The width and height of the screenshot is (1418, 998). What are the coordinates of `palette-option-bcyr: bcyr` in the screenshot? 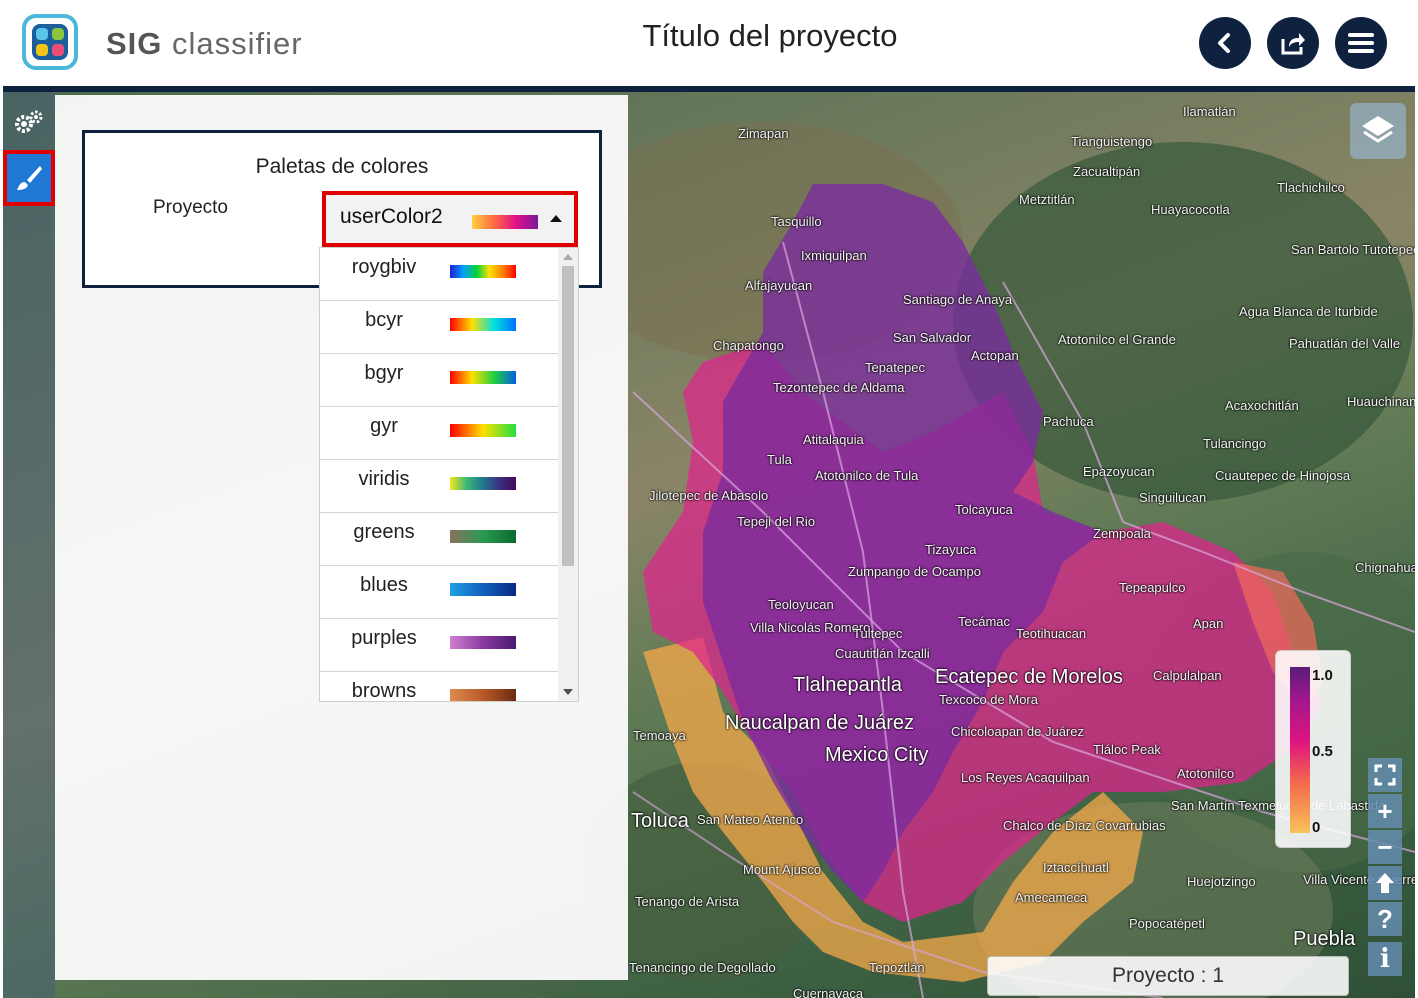 It's located at (439, 327).